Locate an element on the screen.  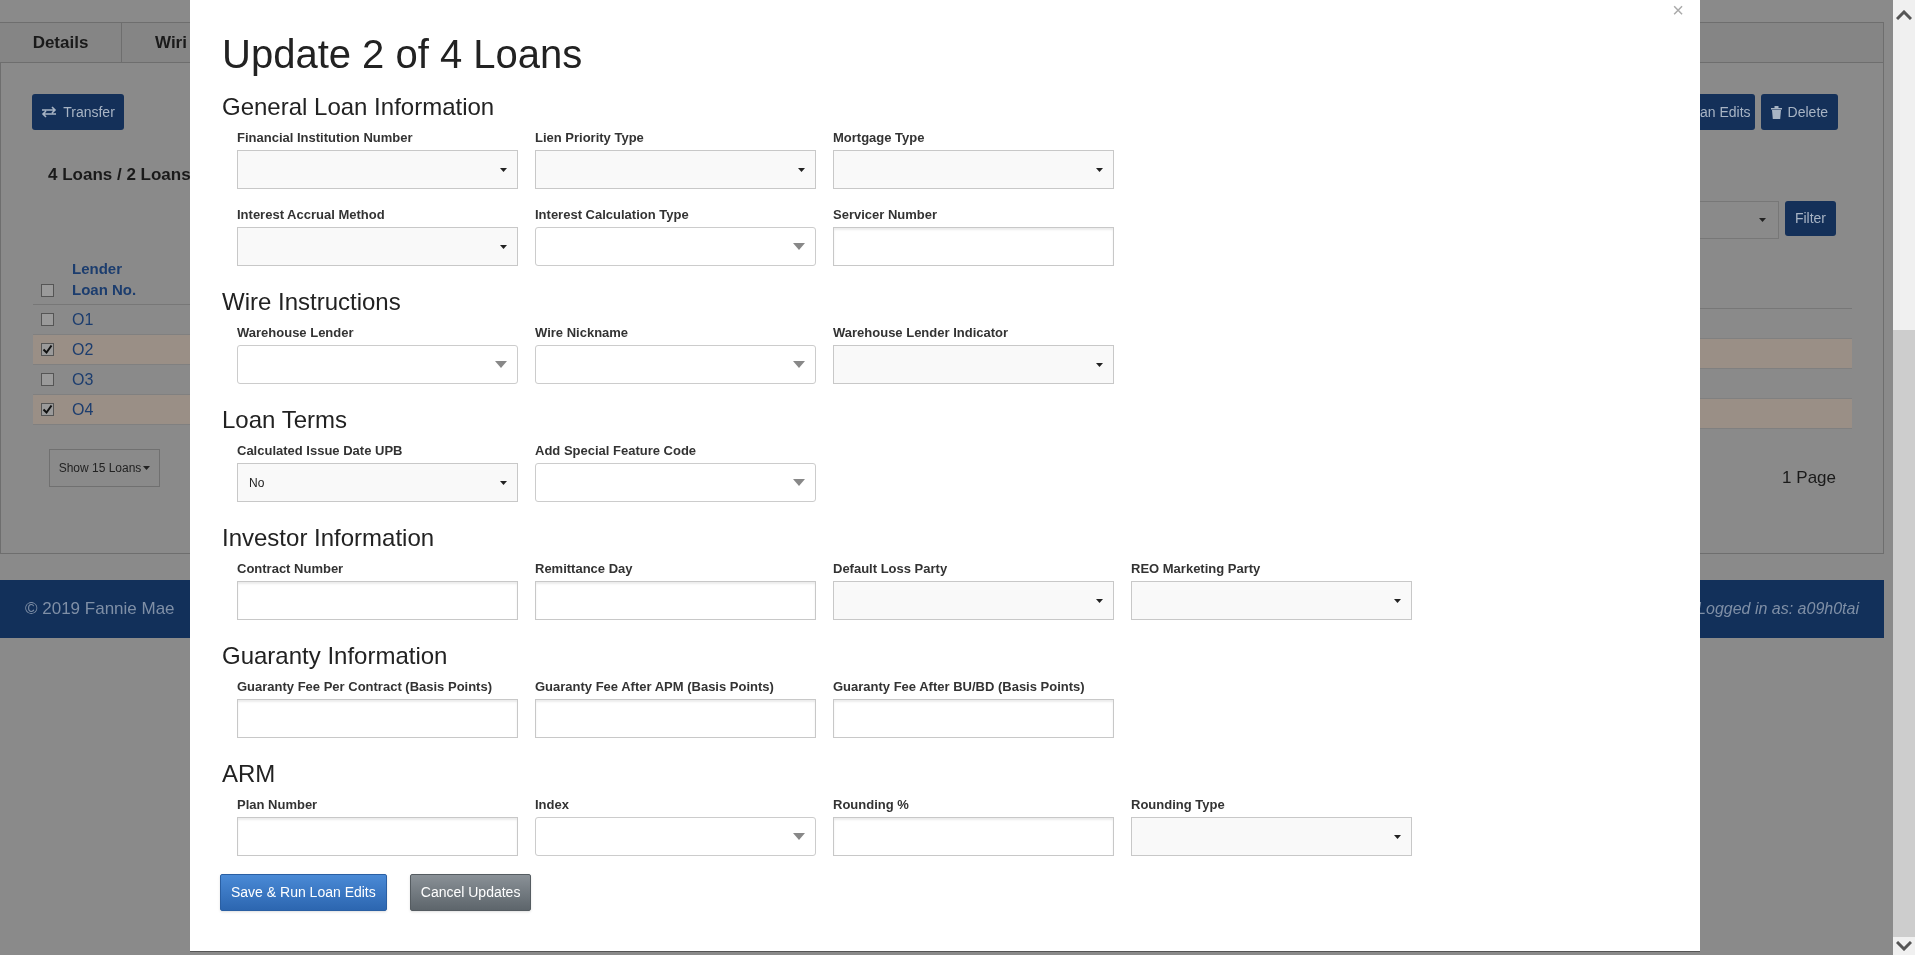
field-label: Mortgage Type is located at coordinates (879, 138).